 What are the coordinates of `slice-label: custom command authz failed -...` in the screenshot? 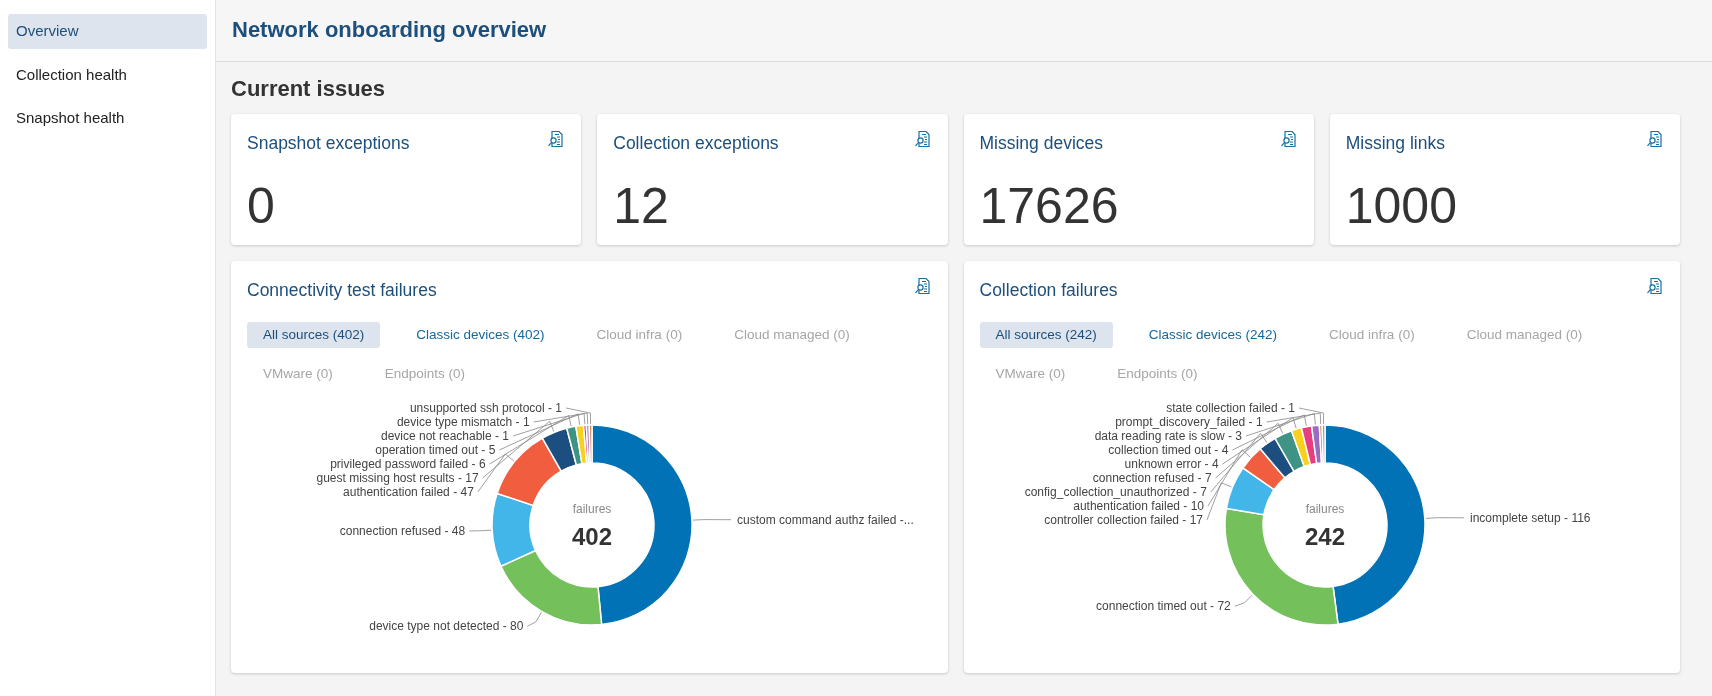 It's located at (825, 519).